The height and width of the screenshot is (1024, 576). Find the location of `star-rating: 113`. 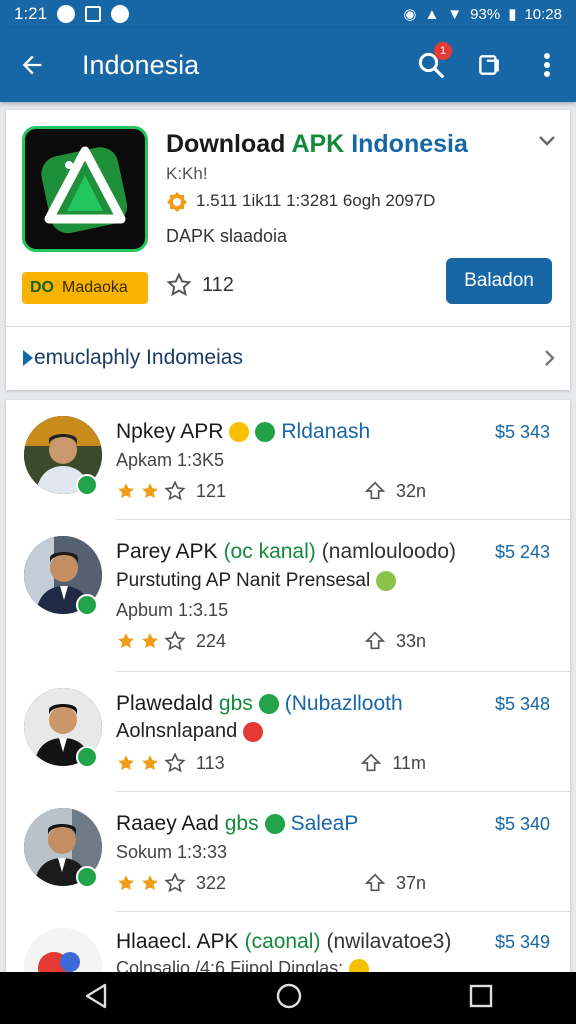

star-rating: 113 is located at coordinates (170, 763).